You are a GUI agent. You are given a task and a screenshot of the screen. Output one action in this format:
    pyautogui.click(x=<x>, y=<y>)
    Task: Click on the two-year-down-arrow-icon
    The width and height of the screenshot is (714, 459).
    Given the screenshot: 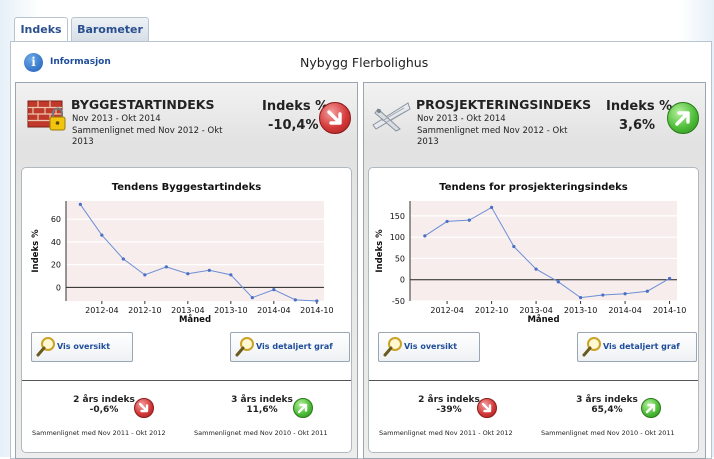 What is the action you would take?
    pyautogui.click(x=487, y=408)
    